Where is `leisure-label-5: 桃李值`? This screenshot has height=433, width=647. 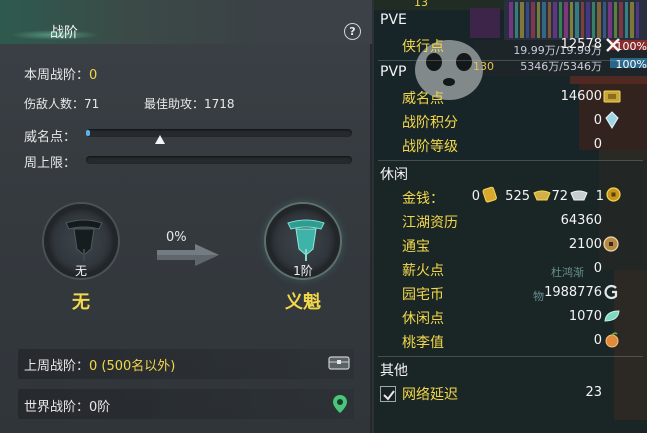
leisure-label-5: 桃李值 is located at coordinates (423, 343).